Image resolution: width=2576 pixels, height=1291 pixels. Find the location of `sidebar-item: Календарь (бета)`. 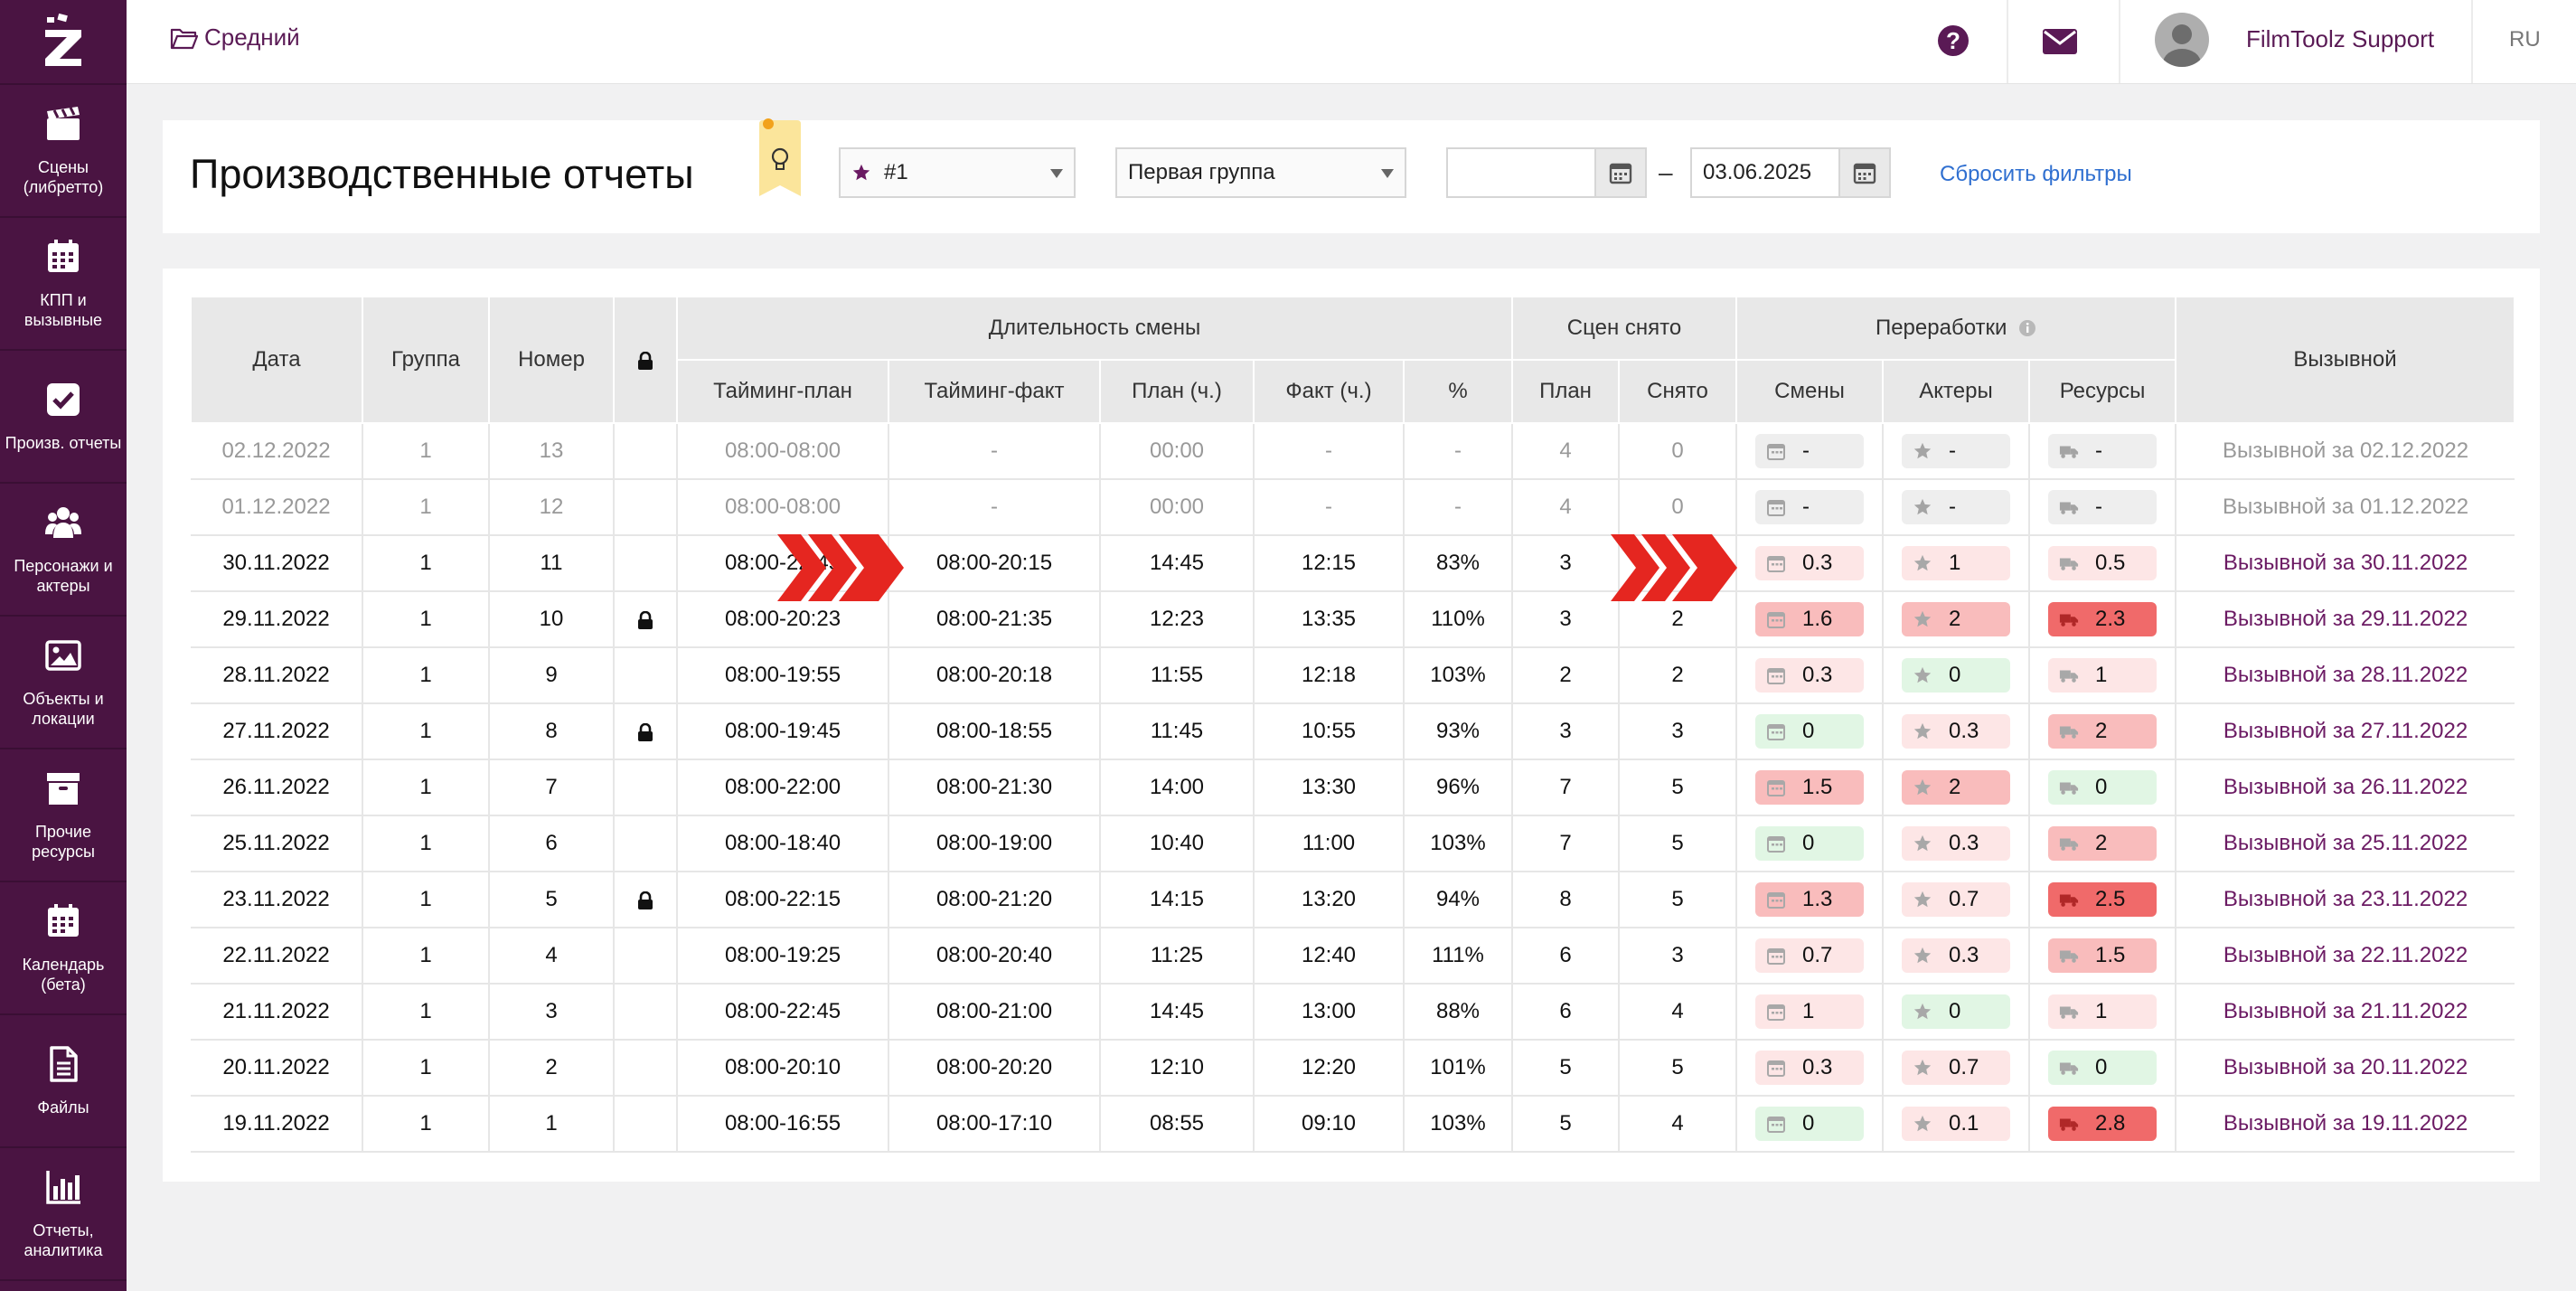

sidebar-item: Календарь (бета) is located at coordinates (63, 949).